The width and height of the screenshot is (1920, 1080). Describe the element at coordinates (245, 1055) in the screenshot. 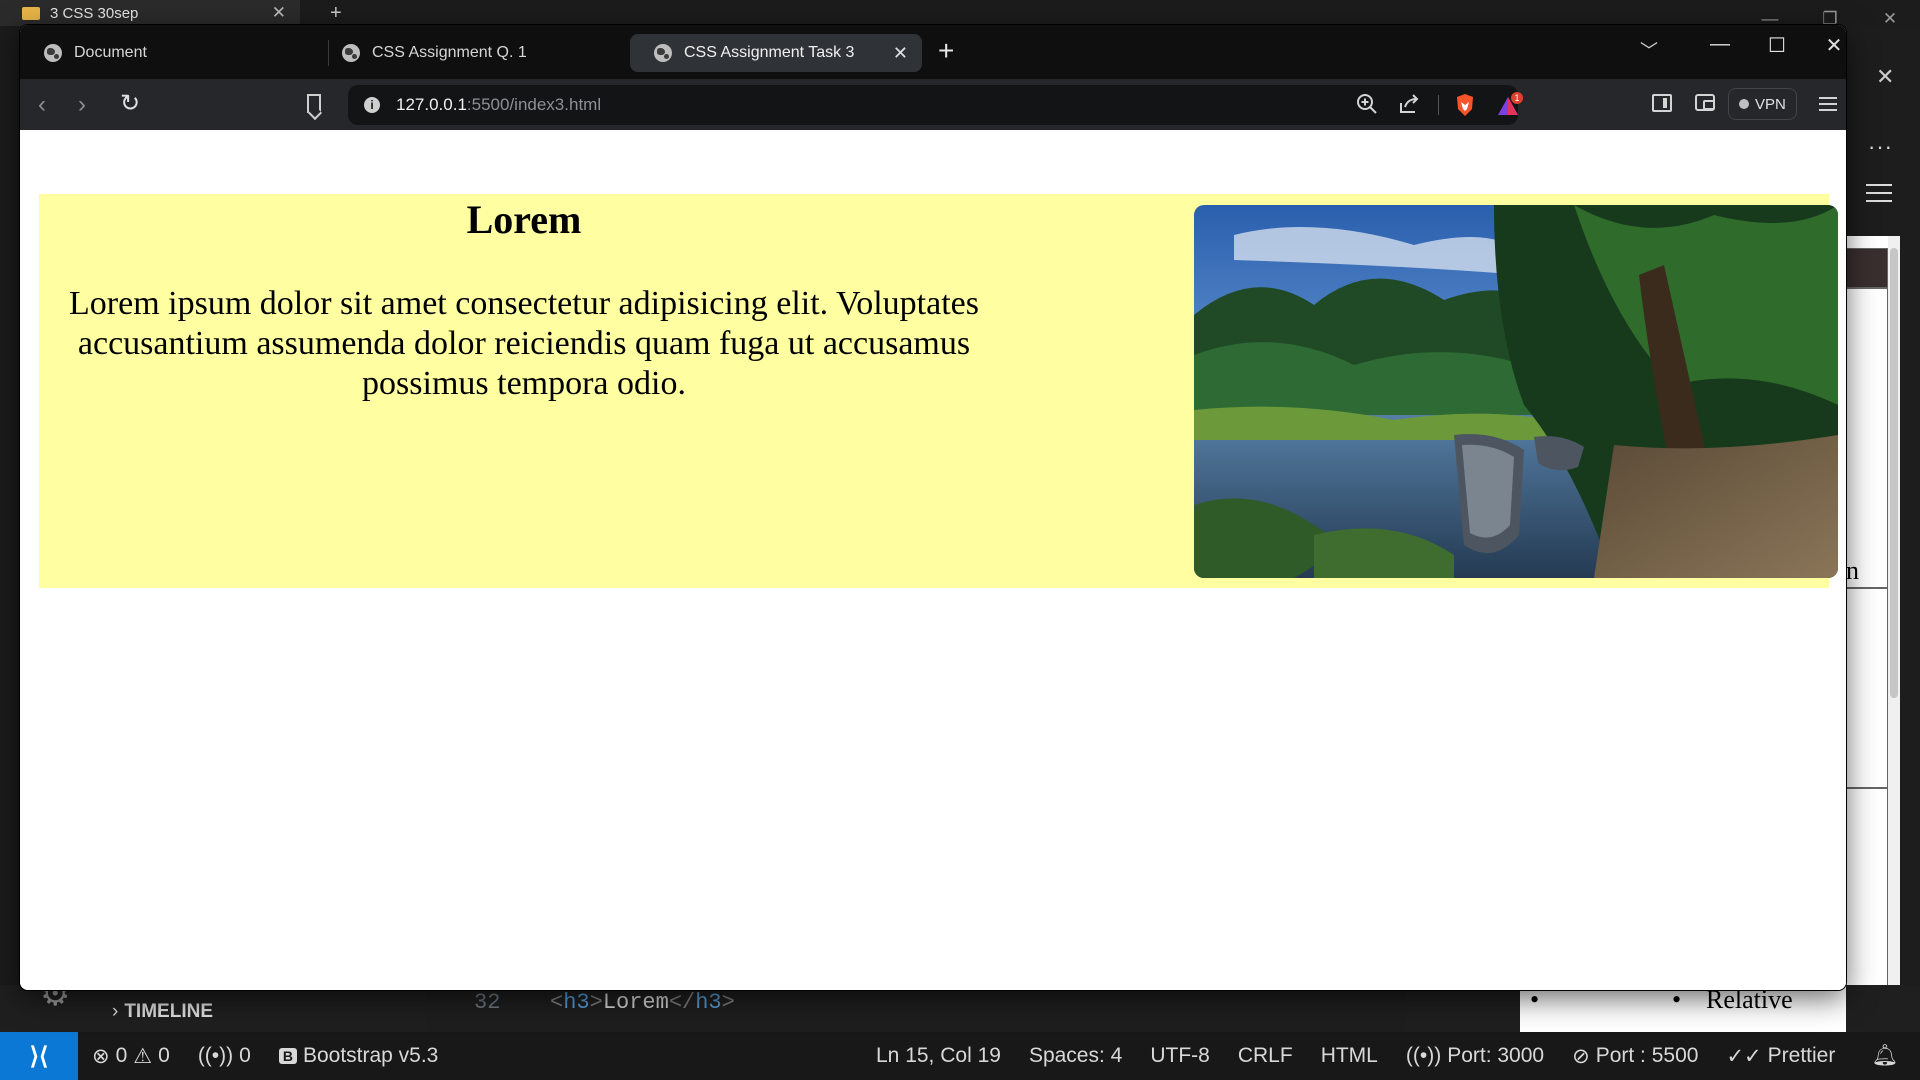

I see `ports-count: 0` at that location.